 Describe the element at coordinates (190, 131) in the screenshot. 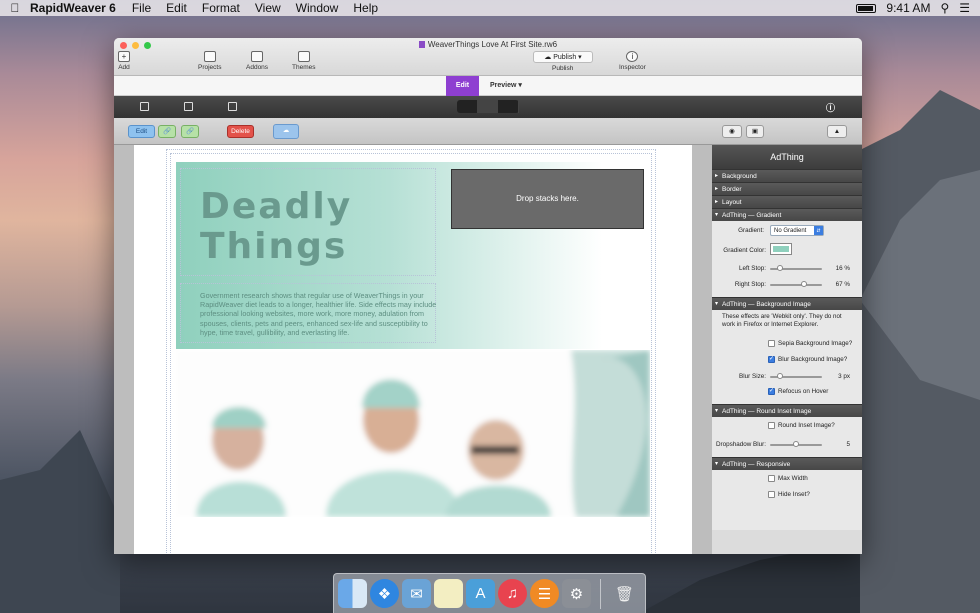

I see `unlink-button: 🔗` at that location.